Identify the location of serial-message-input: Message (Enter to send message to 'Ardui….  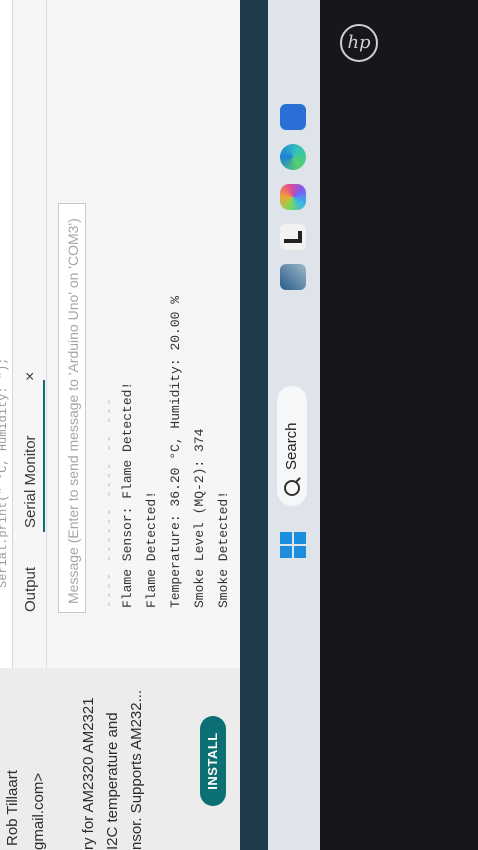
(72, 408).